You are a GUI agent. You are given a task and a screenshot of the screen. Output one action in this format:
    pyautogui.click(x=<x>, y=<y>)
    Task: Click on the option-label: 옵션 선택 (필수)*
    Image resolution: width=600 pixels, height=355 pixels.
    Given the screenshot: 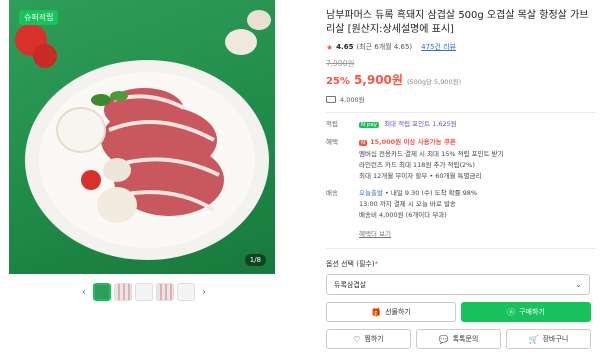 What is the action you would take?
    pyautogui.click(x=461, y=264)
    